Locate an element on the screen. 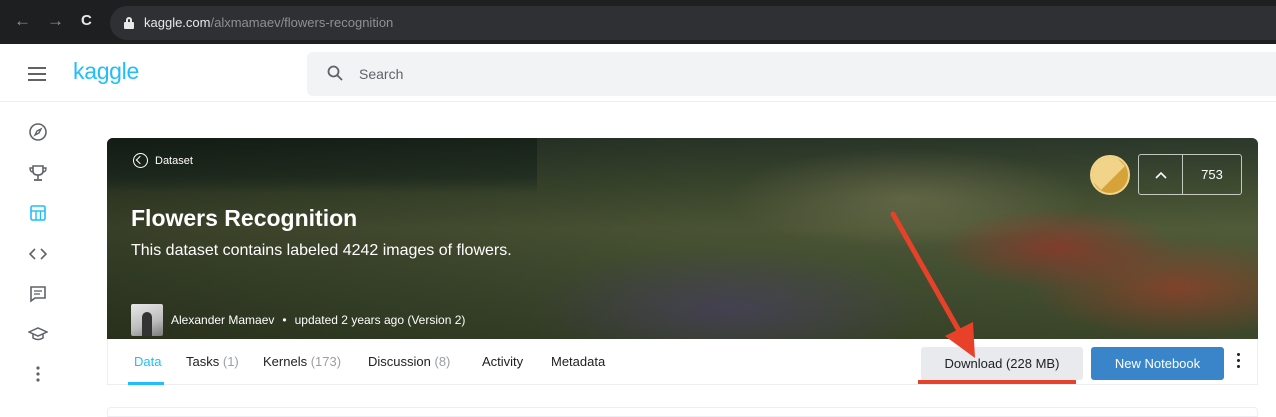 Image resolution: width=1276 pixels, height=417 pixels. kaggle-logo: kaggle is located at coordinates (106, 71).